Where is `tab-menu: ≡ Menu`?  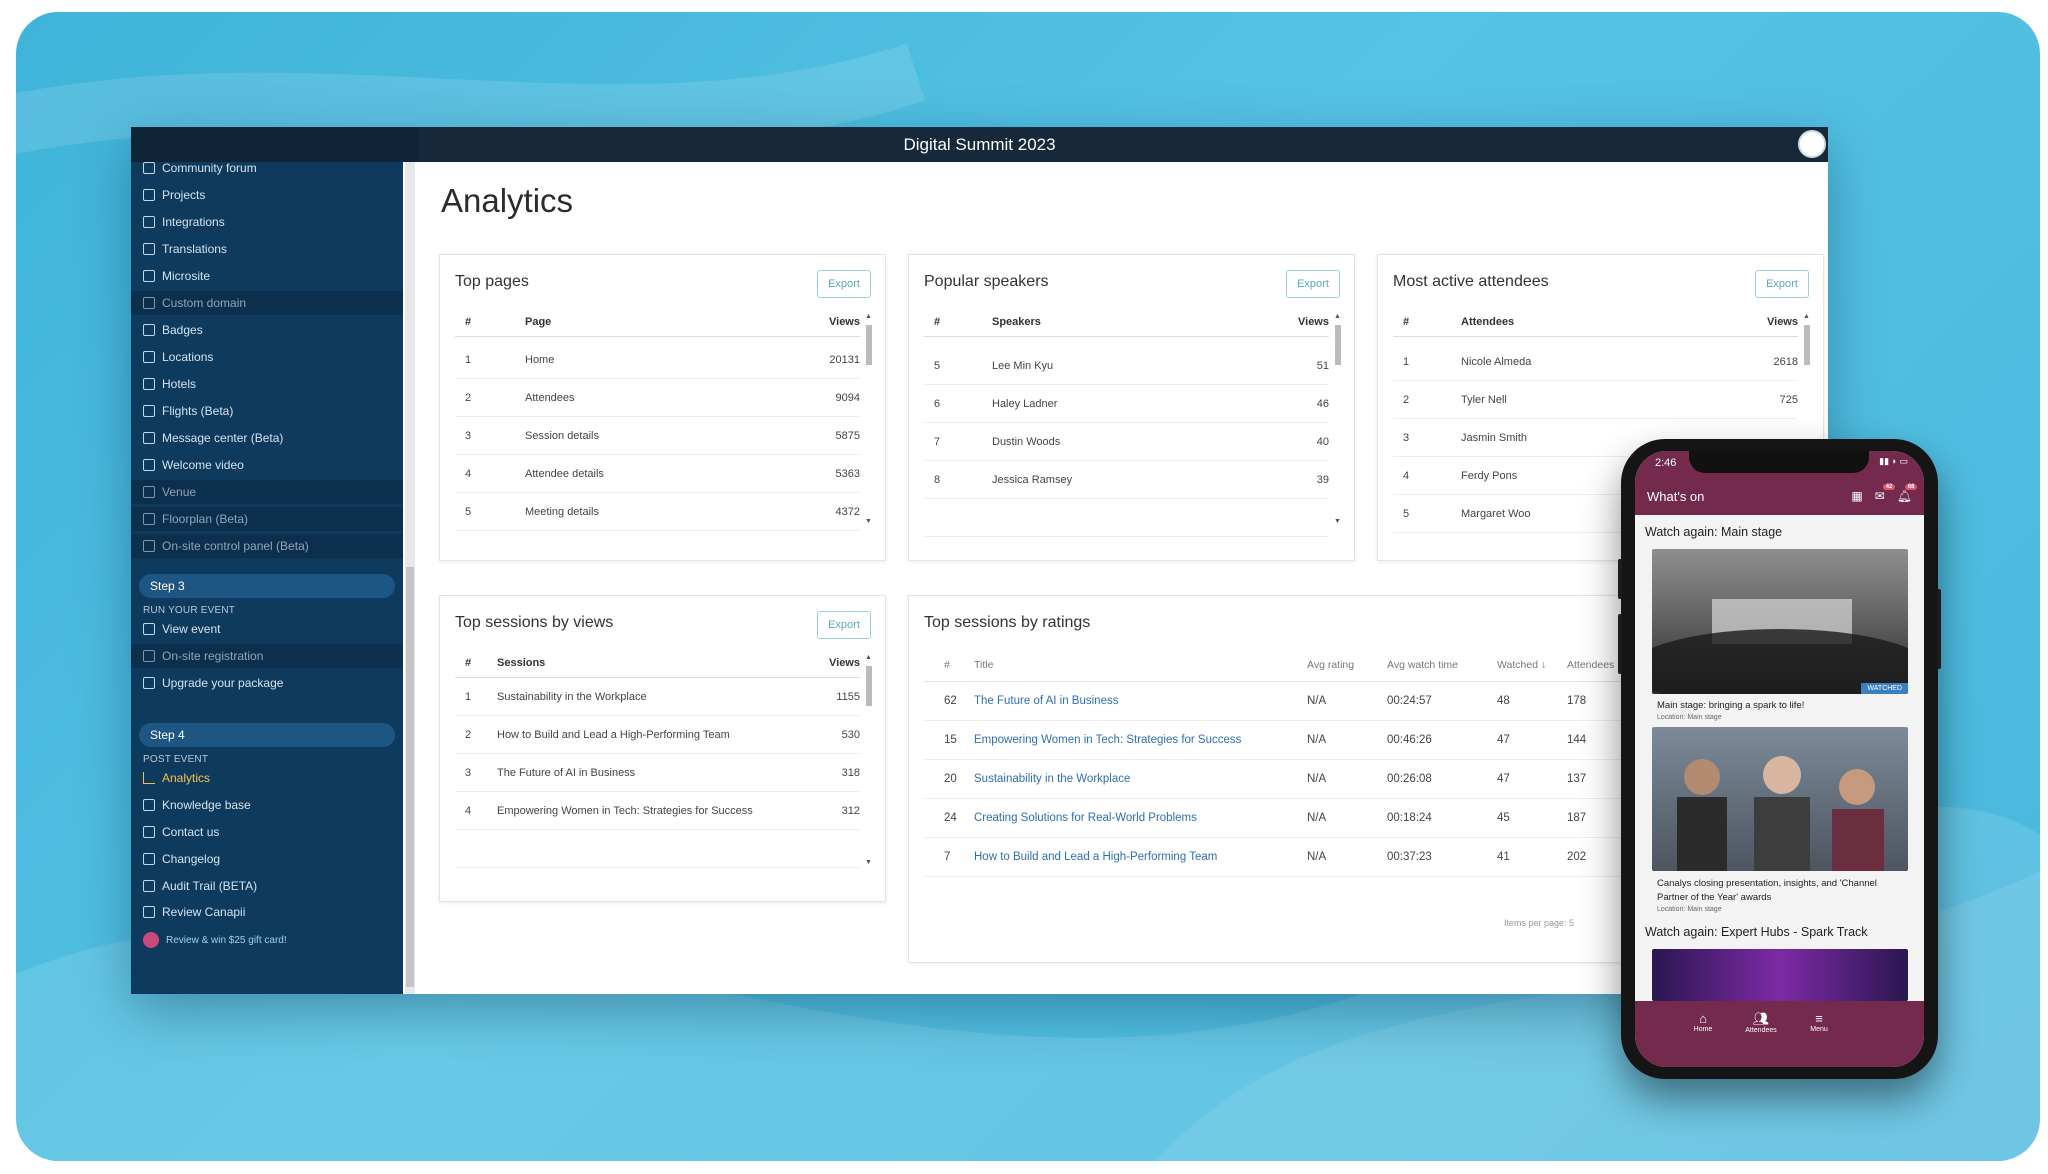 tab-menu: ≡ Menu is located at coordinates (1819, 1022).